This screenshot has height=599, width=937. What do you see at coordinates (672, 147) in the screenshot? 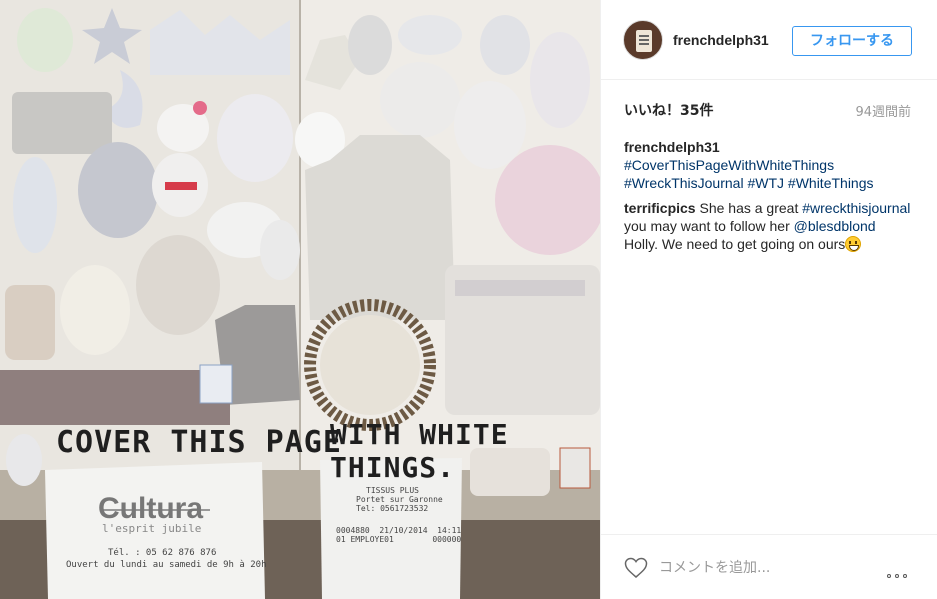
I see `comment-username: frenchdelph31` at bounding box center [672, 147].